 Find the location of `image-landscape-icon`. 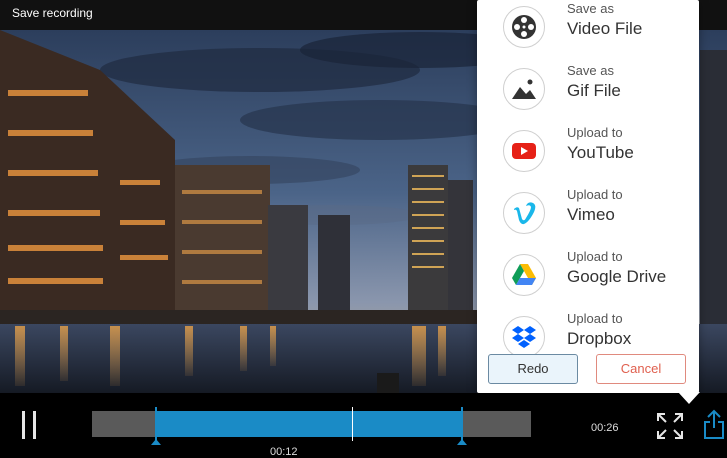

image-landscape-icon is located at coordinates (524, 89).